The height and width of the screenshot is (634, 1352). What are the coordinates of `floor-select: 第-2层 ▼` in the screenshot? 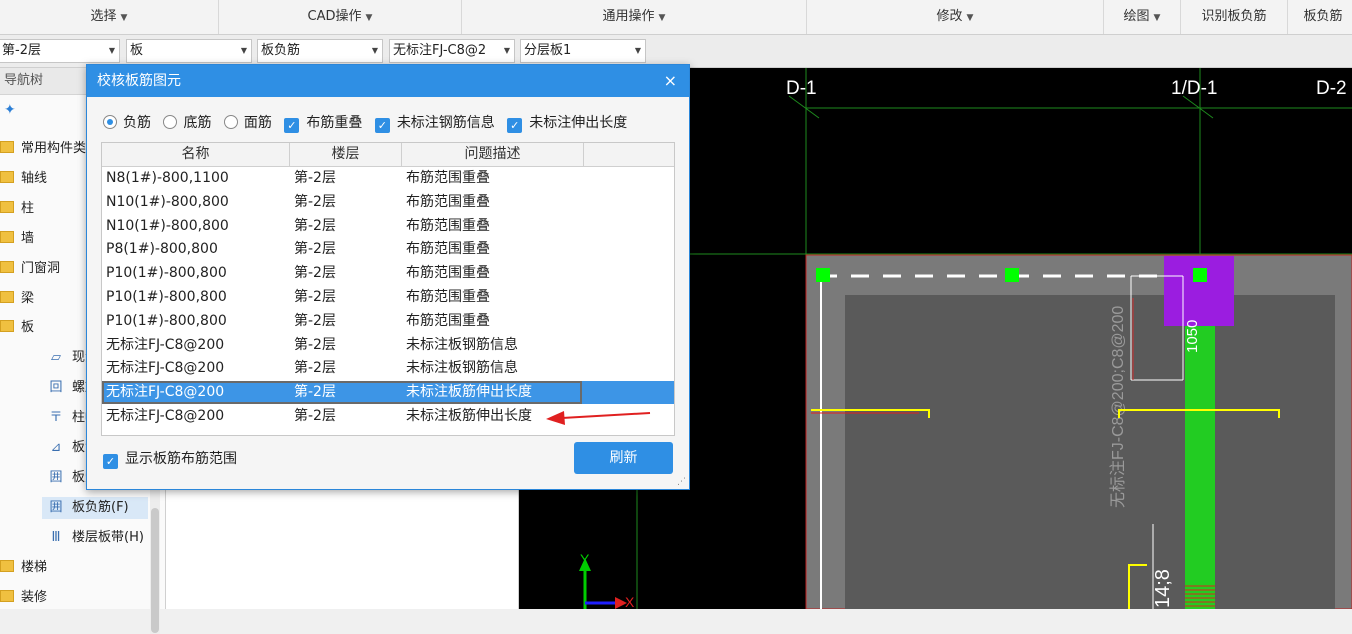 It's located at (60, 51).